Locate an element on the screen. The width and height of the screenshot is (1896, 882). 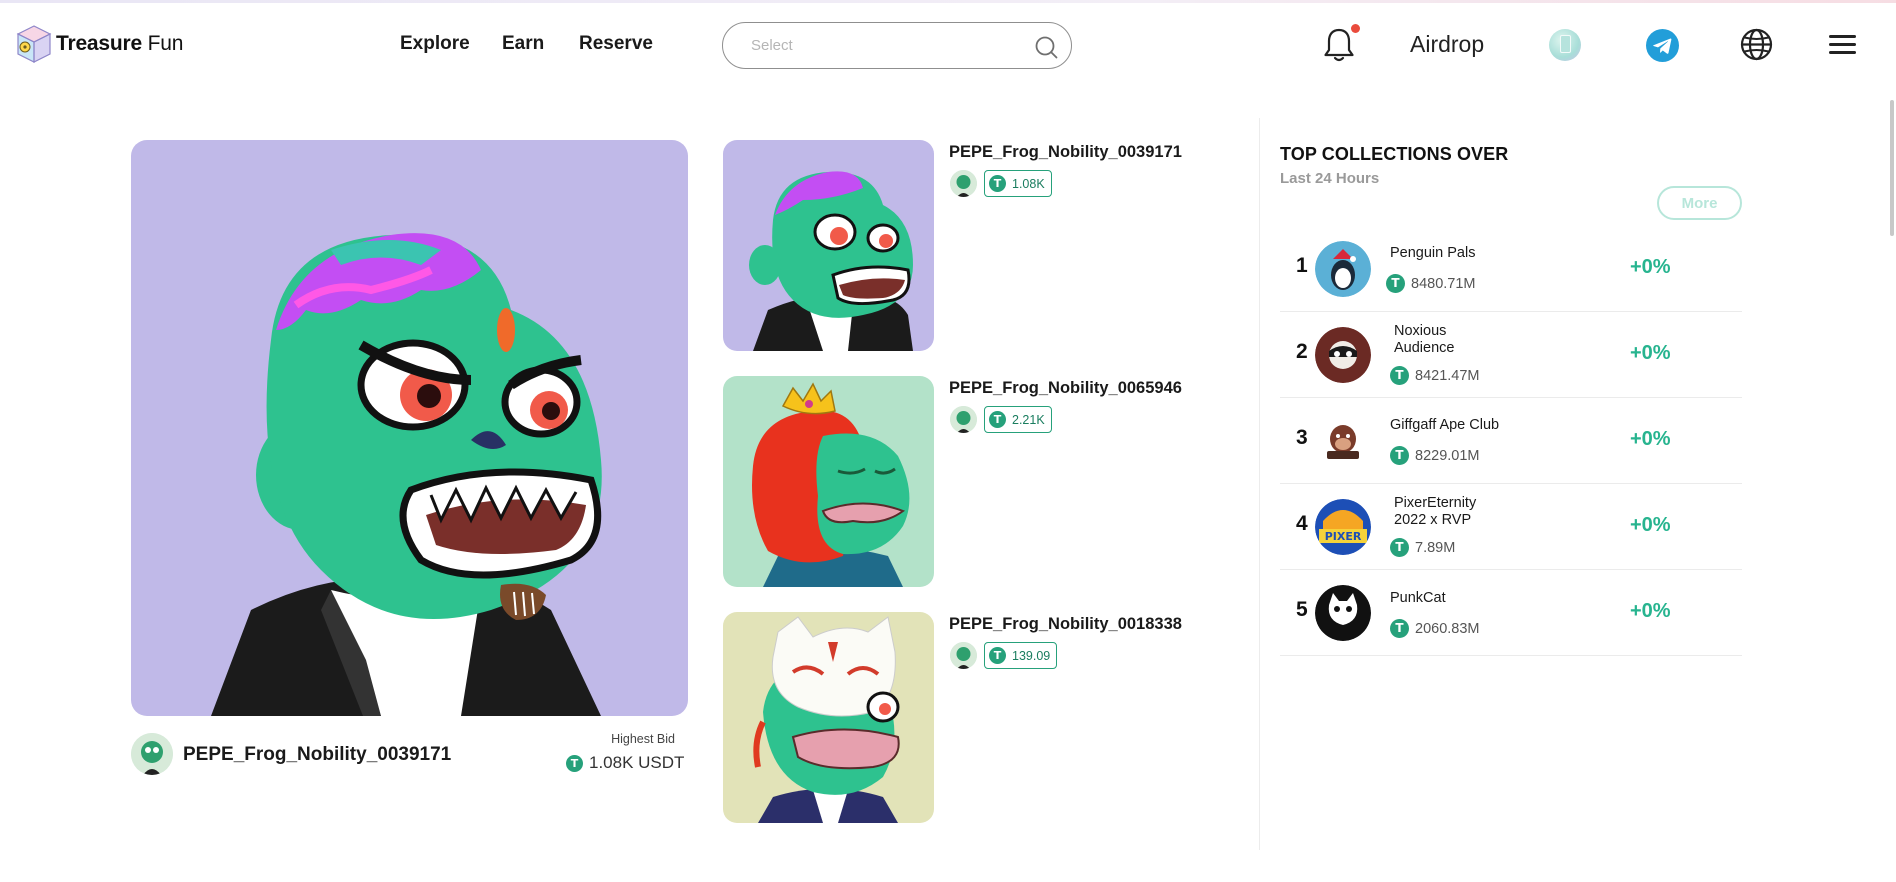
nft-card-bid: 1.08K is located at coordinates (1018, 183).